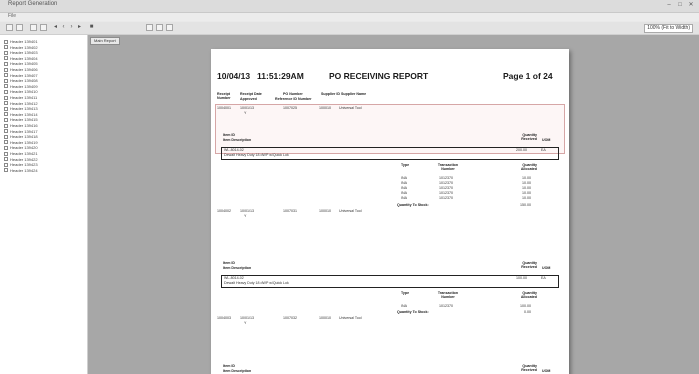 This screenshot has height=374, width=699. What do you see at coordinates (446, 178) in the screenshot?
I see `alloc-trans: 1012370` at bounding box center [446, 178].